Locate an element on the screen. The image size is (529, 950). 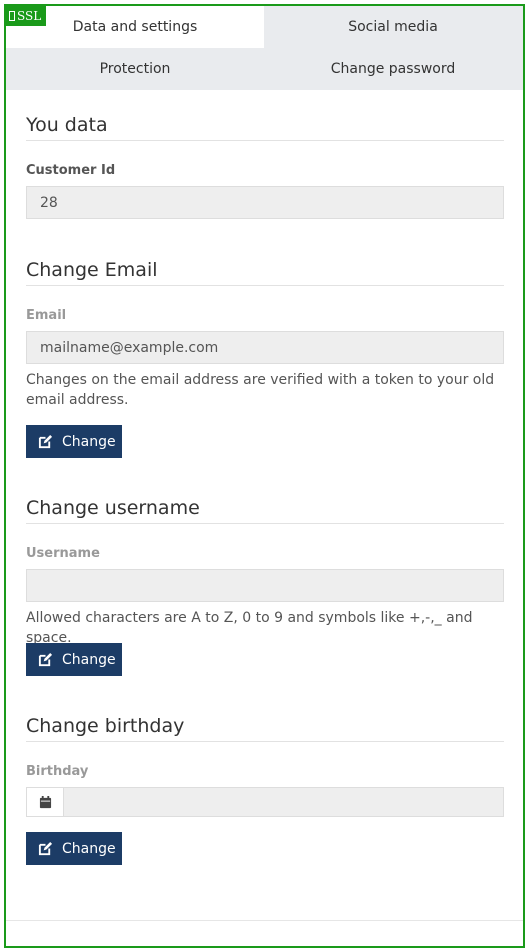
username-label: Username is located at coordinates (63, 553).